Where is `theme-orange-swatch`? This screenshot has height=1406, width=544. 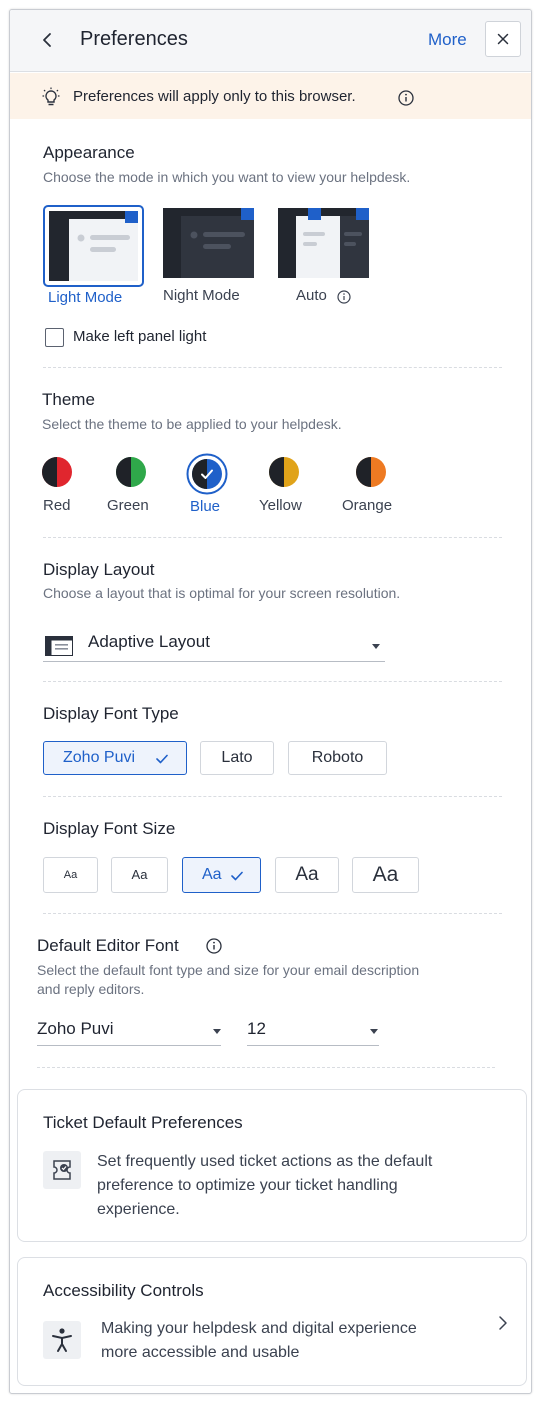
theme-orange-swatch is located at coordinates (371, 472).